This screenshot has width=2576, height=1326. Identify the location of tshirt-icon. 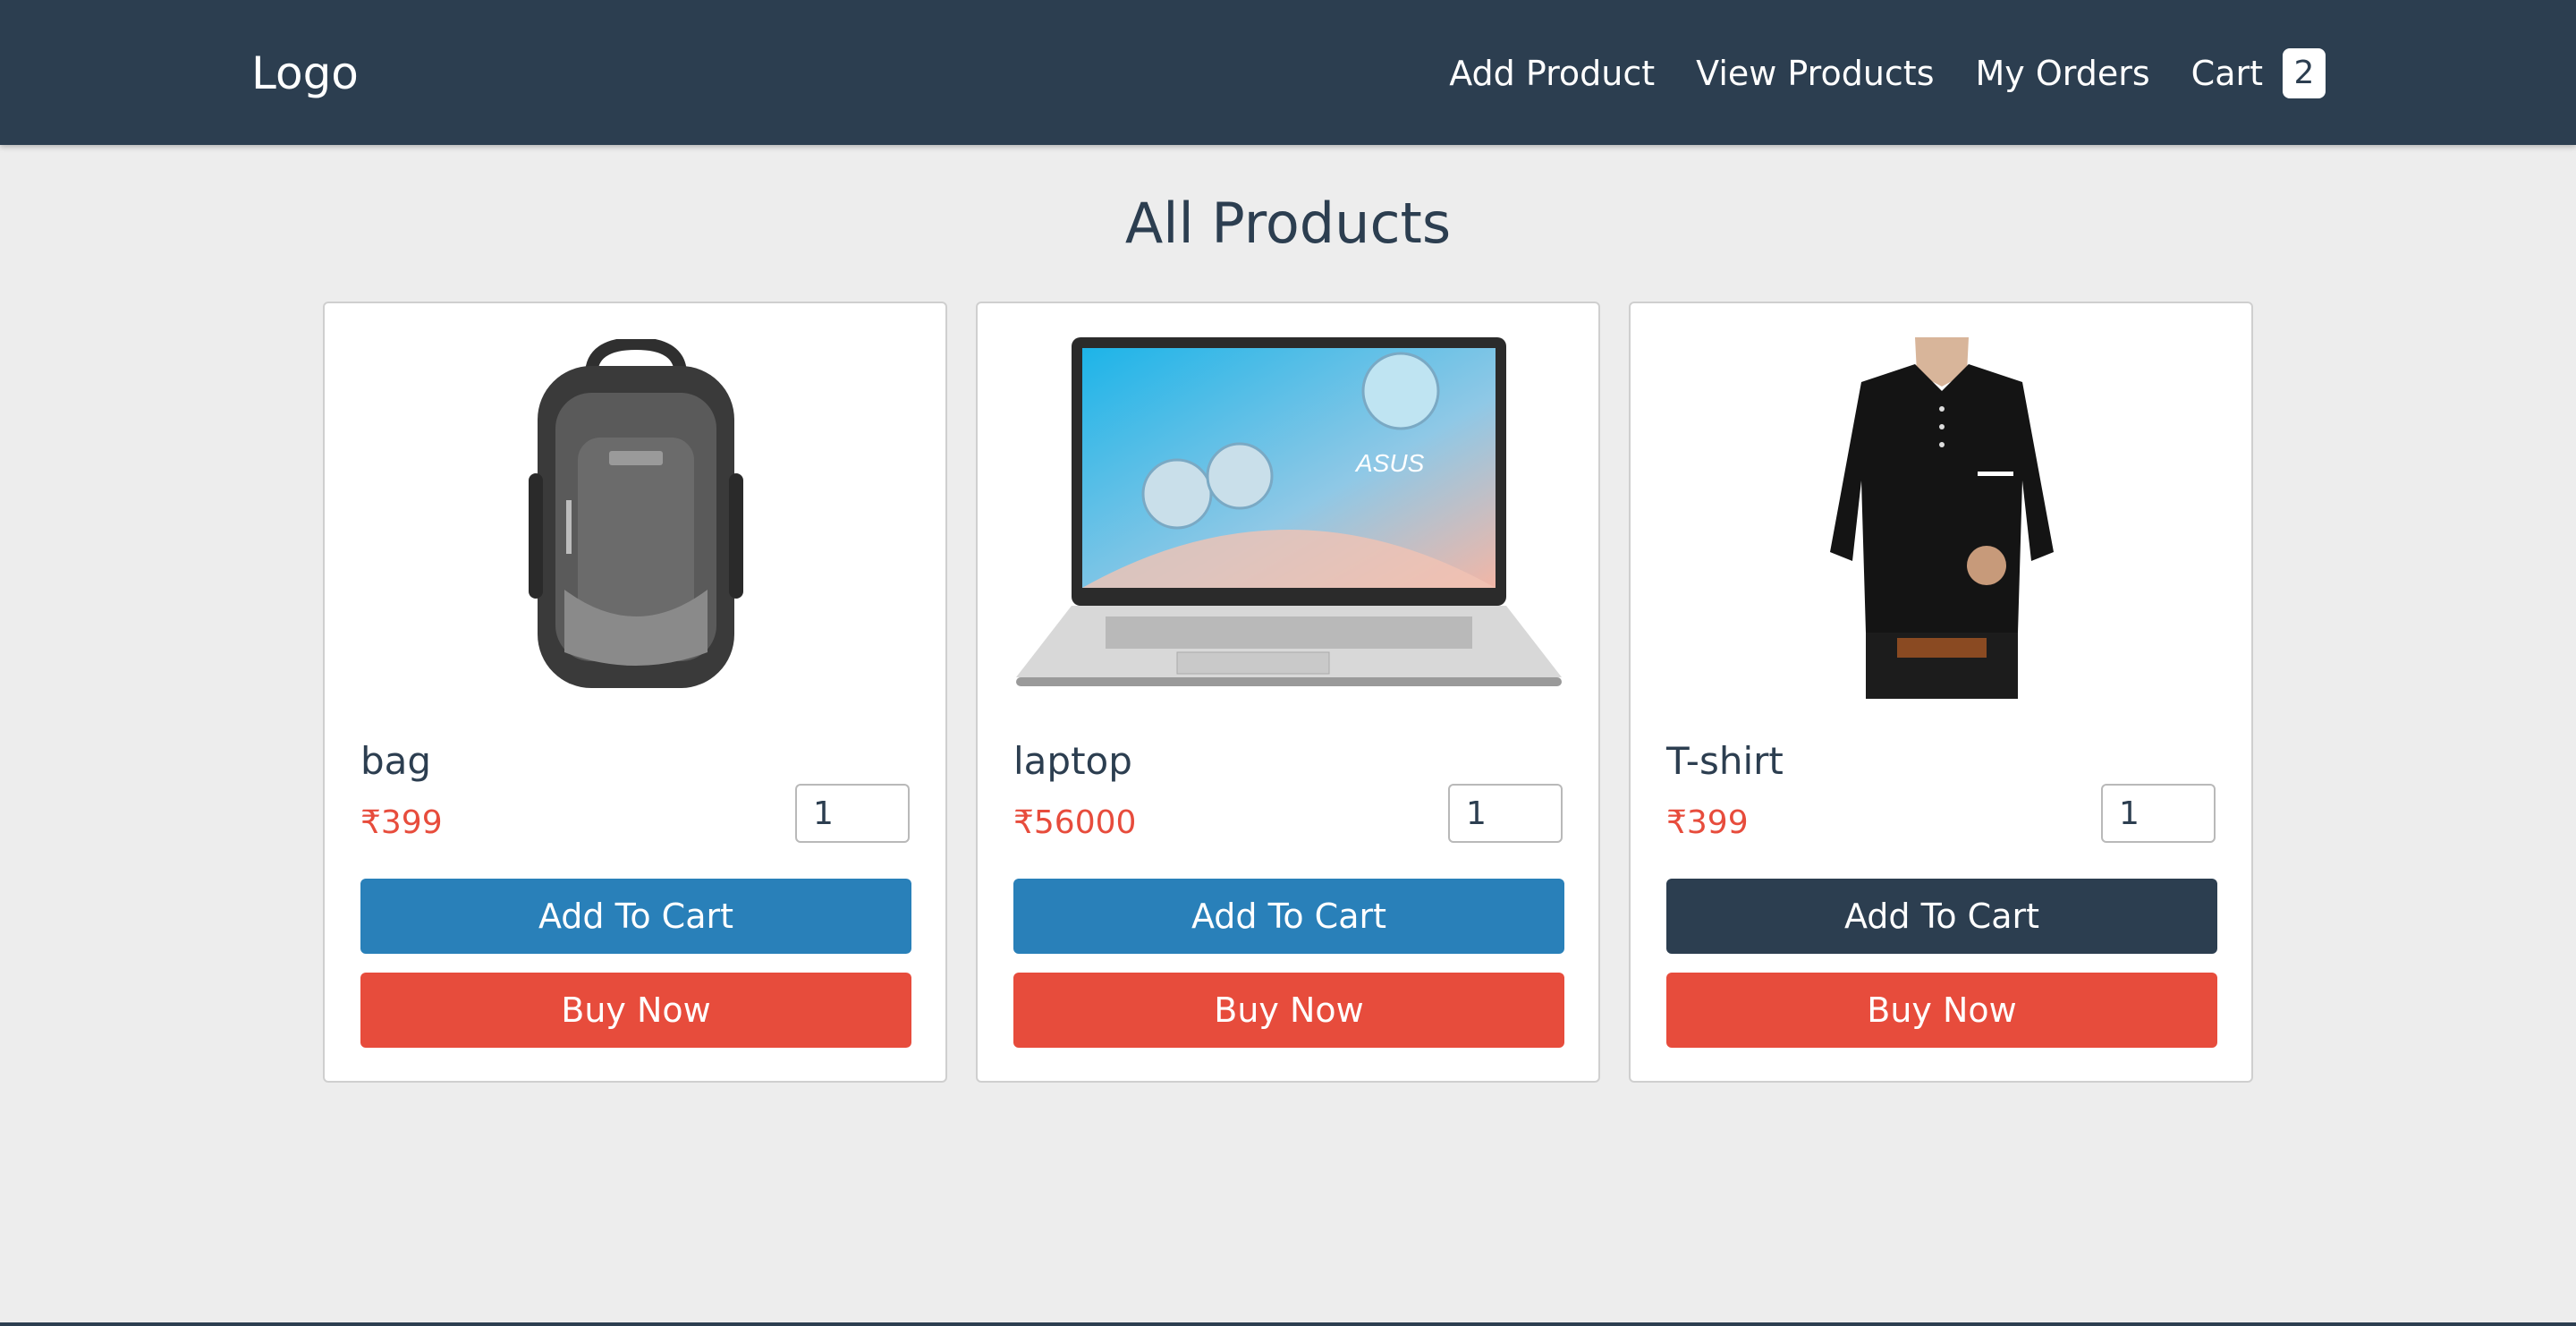
(1942, 518).